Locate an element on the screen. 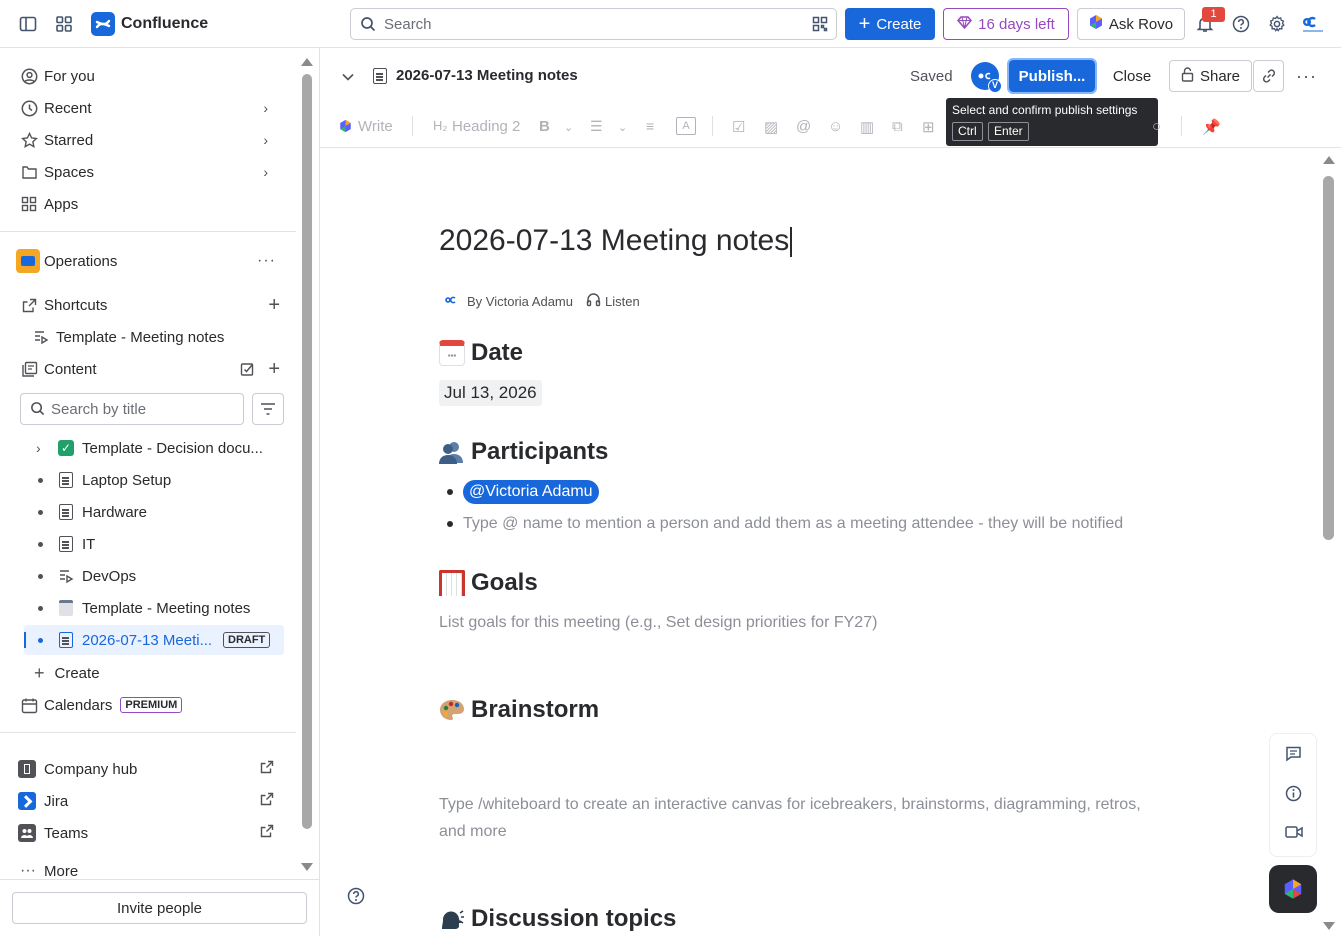  info-icon is located at coordinates (1293, 795).